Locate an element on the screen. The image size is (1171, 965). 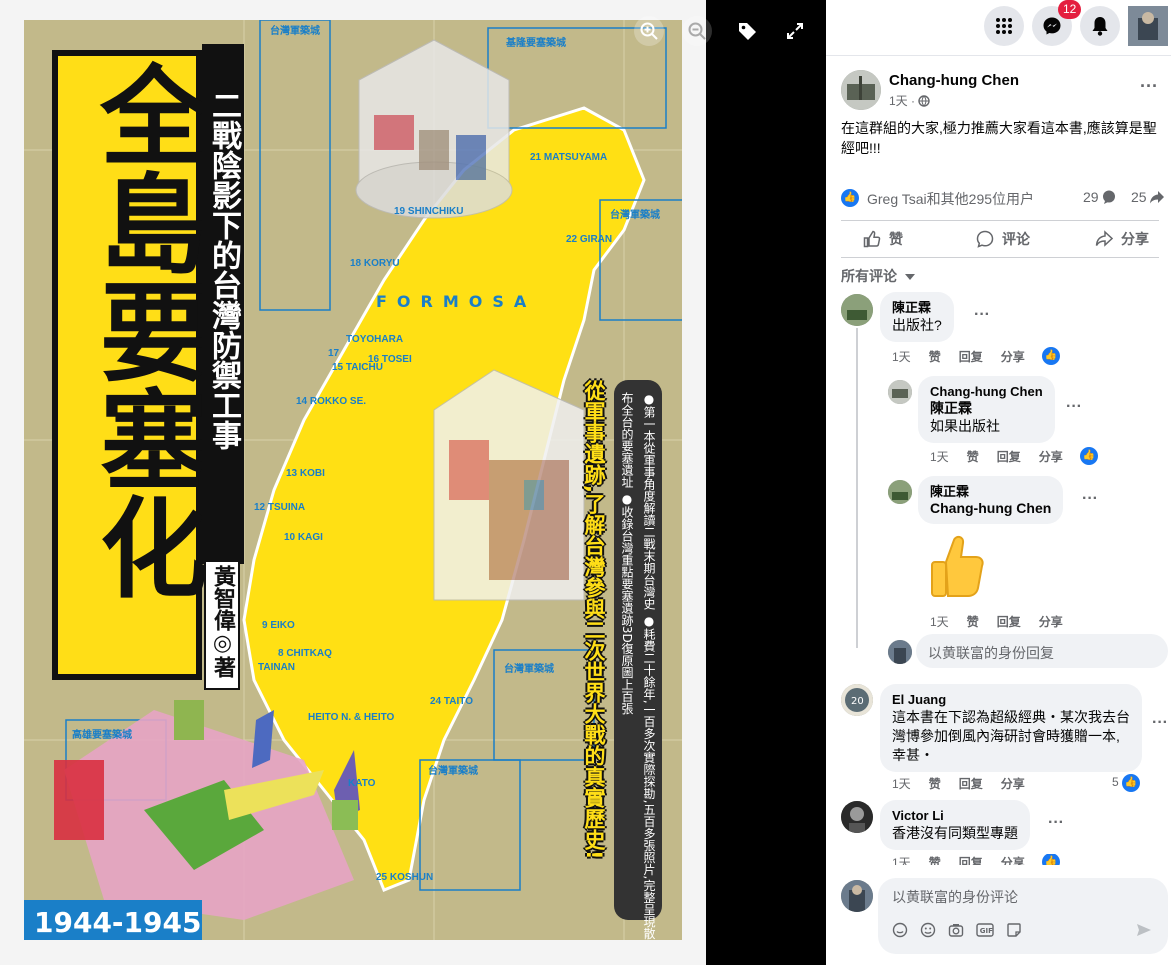
send-icon is located at coordinates (1144, 931).